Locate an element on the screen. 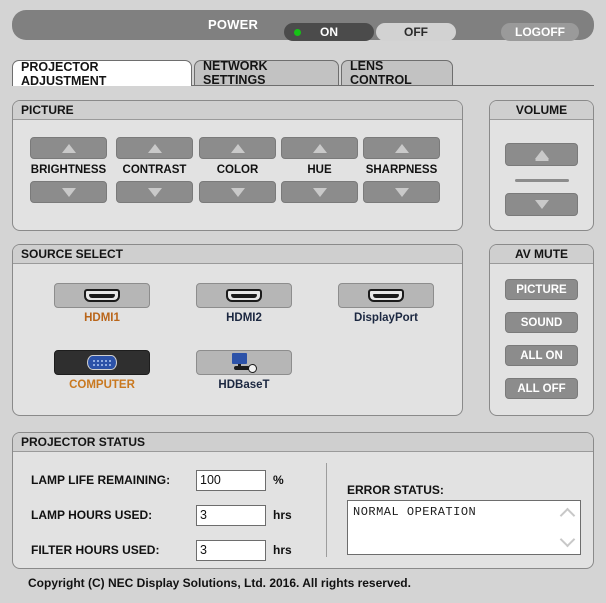 The width and height of the screenshot is (606, 603). error-status-label: ERROR STATUS: is located at coordinates (395, 490).